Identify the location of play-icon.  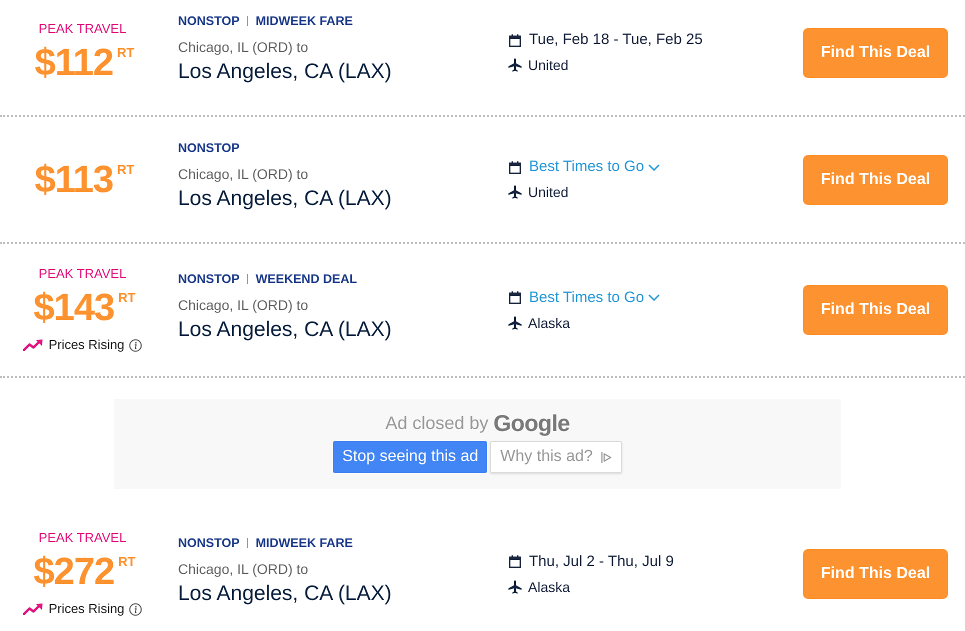
(606, 457).